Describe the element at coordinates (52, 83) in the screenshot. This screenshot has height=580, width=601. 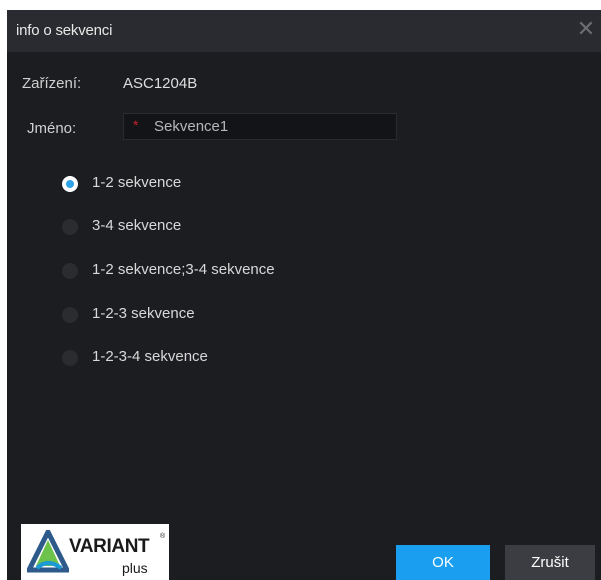
I see `device-label: Zařízení:` at that location.